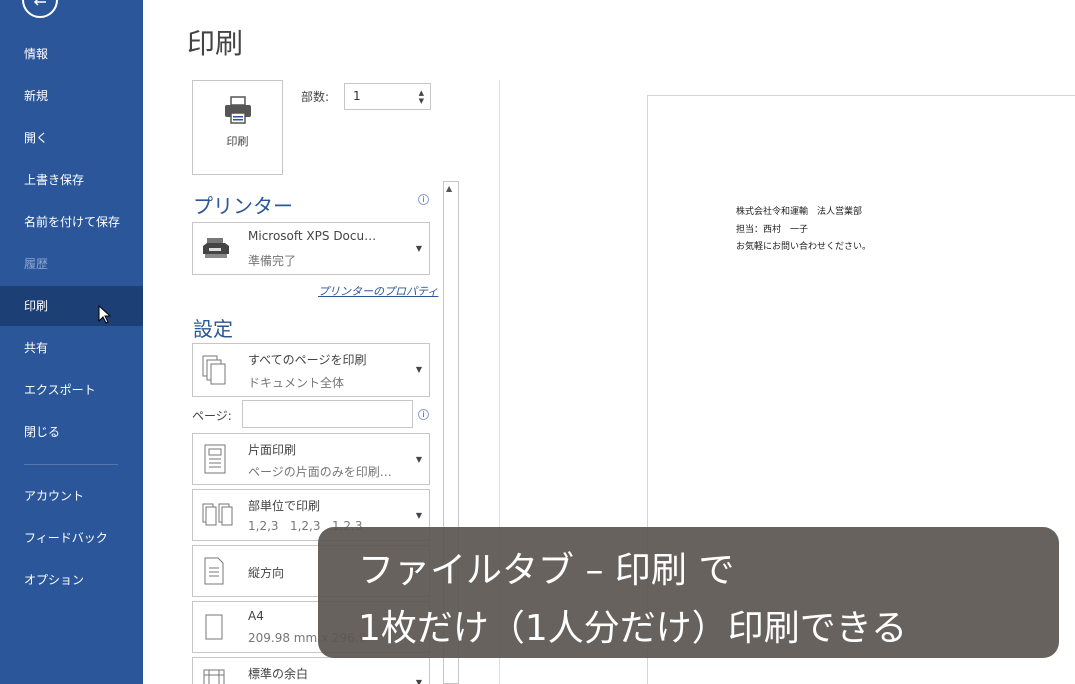 This screenshot has height=684, width=1075. What do you see at coordinates (71, 496) in the screenshot?
I see `nav-account: アカウント` at bounding box center [71, 496].